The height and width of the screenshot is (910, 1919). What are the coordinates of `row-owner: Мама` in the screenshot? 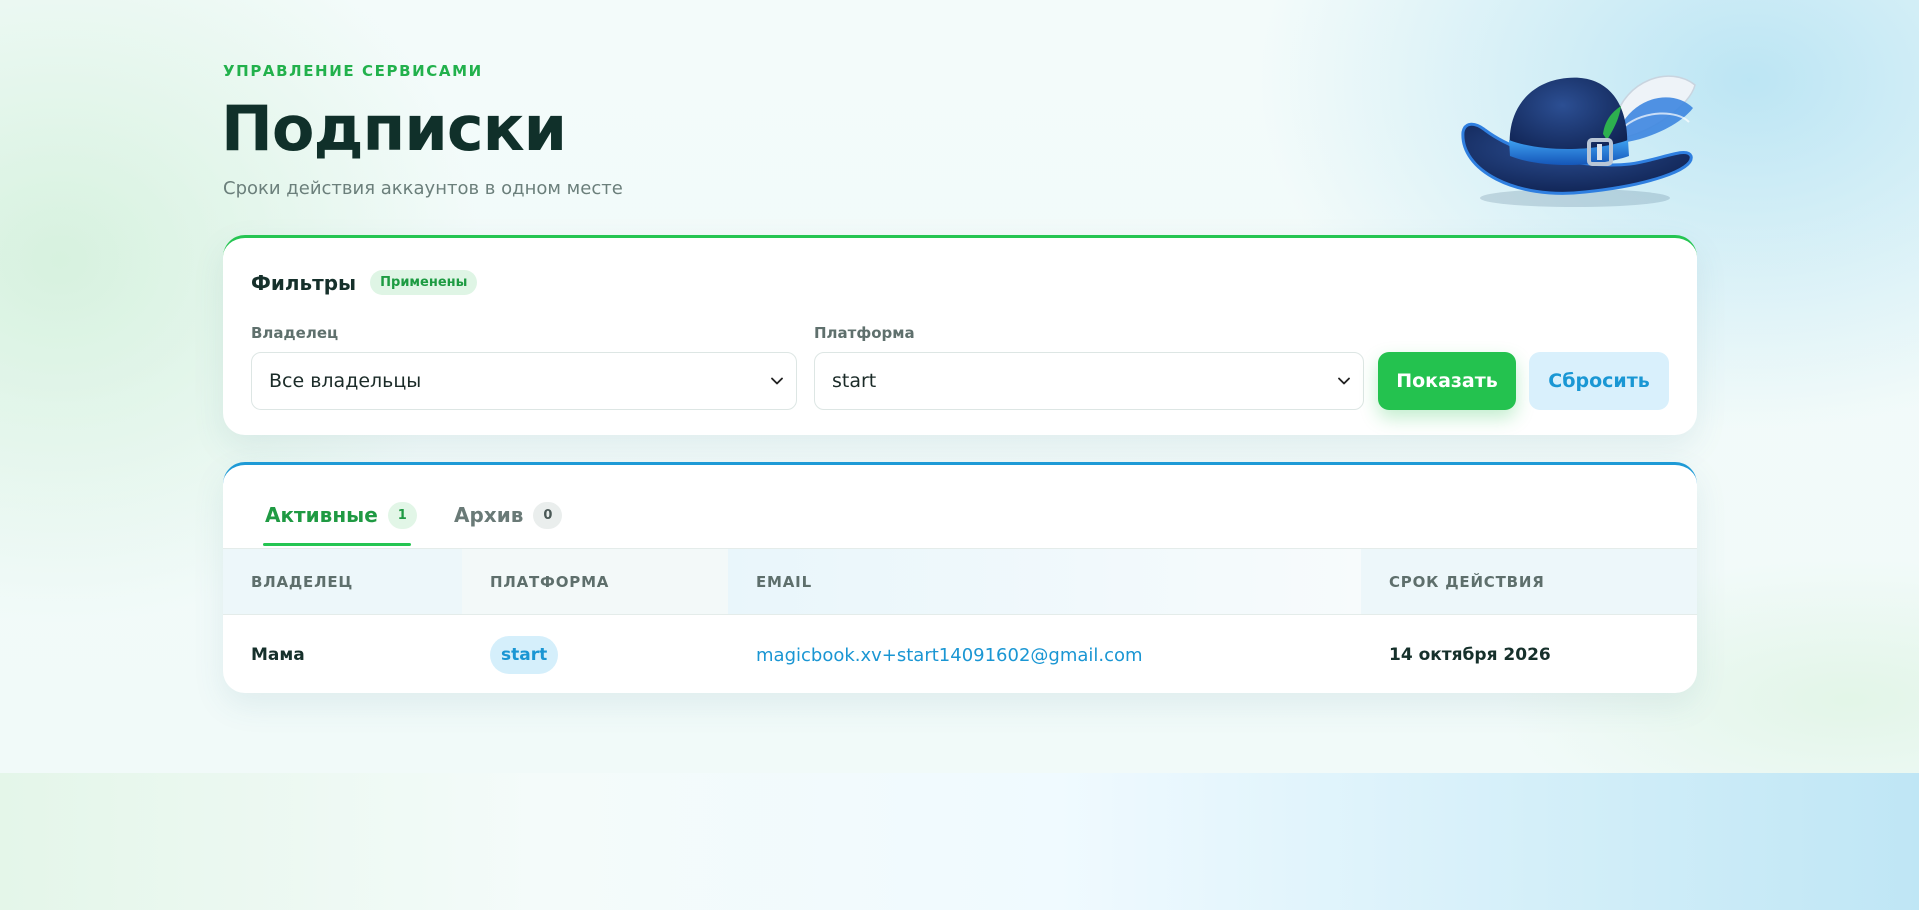 It's located at (278, 655).